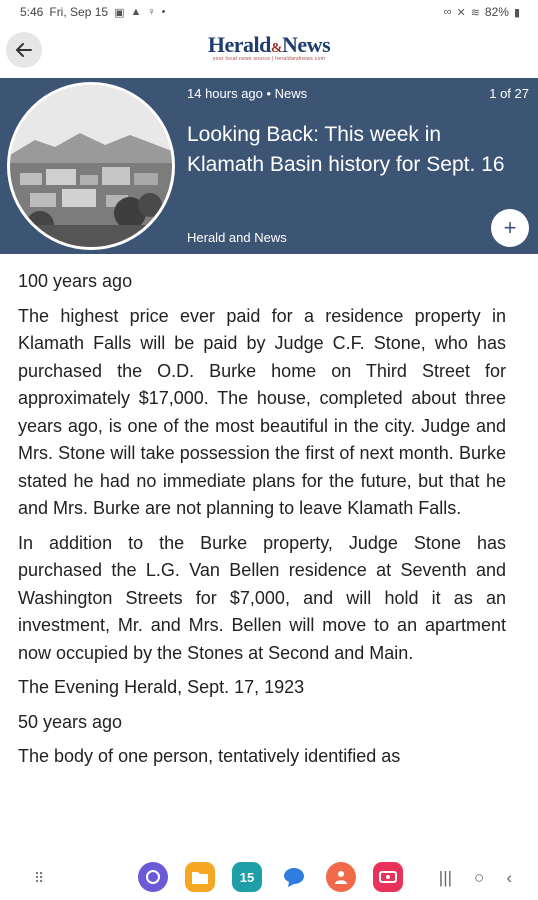 This screenshot has width=538, height=900. I want to click on mute-icon: ✕, so click(461, 12).